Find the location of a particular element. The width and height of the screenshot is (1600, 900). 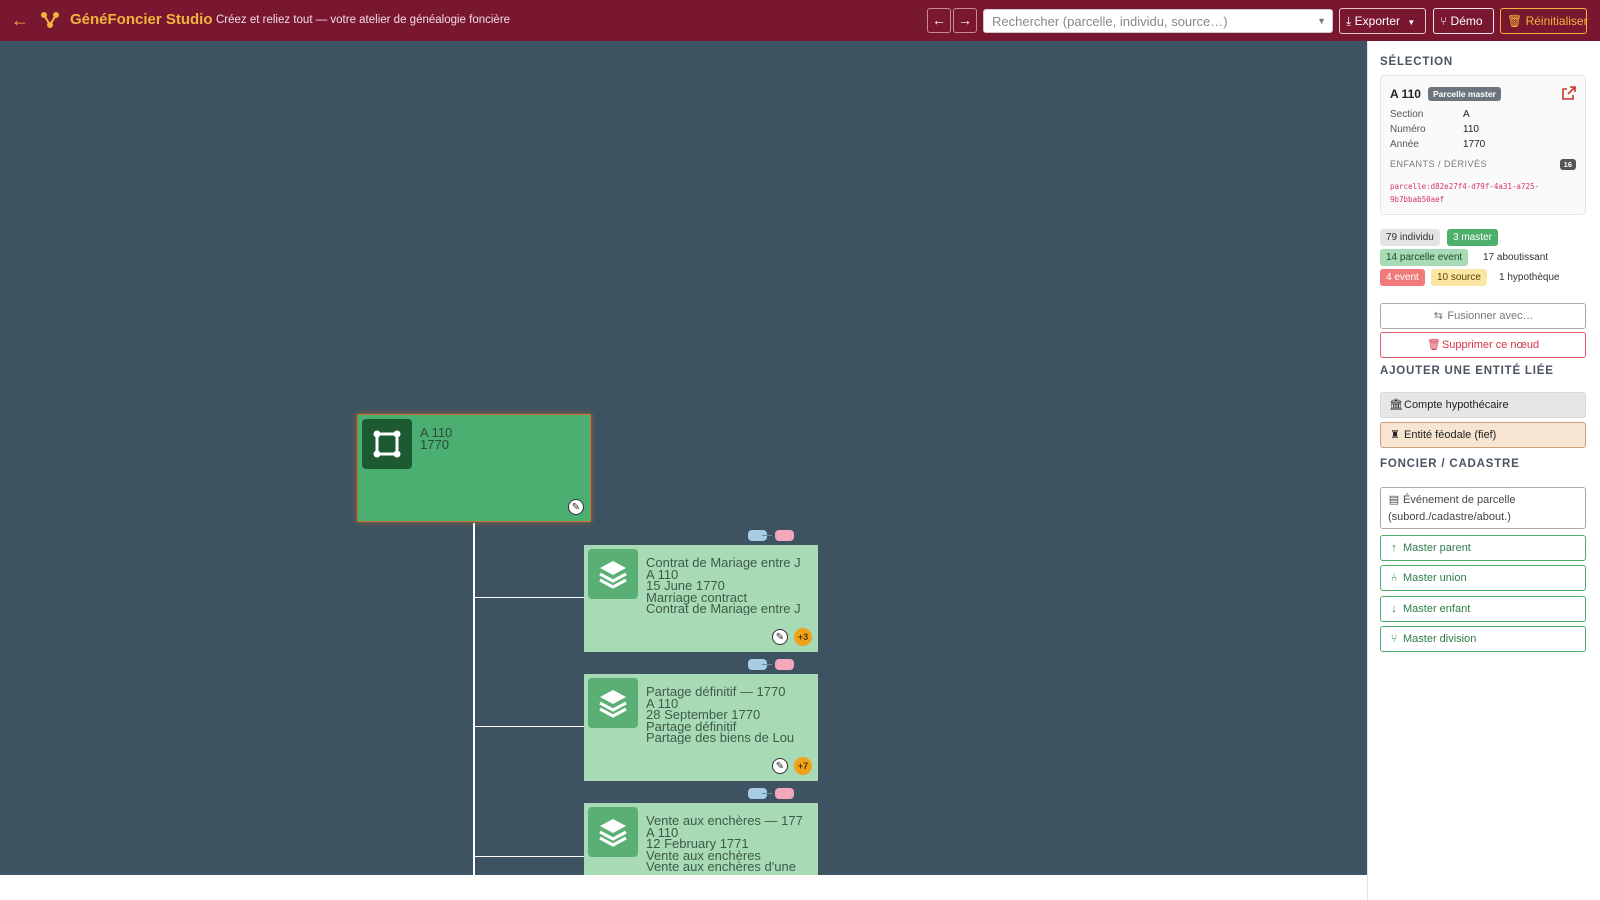

node-type-badge: Parcelle master is located at coordinates (1464, 94).